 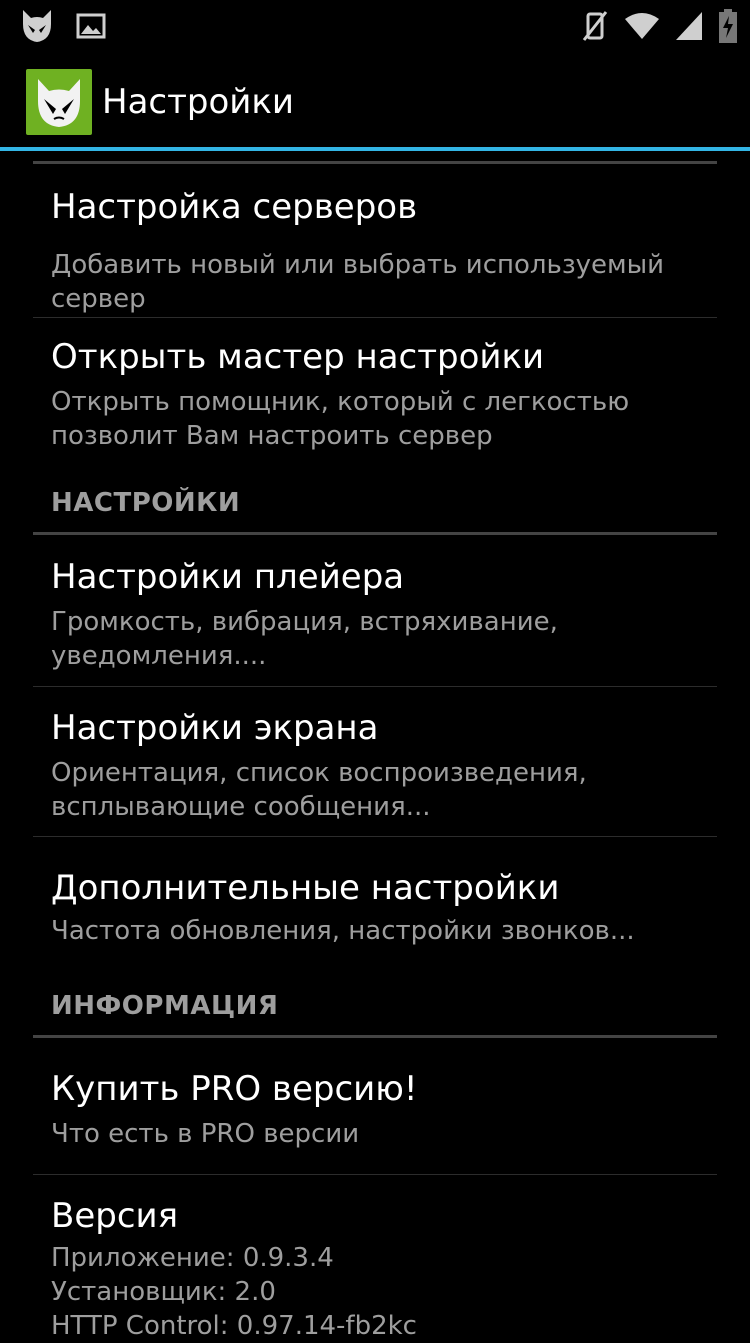 What do you see at coordinates (305, 888) in the screenshot?
I see `pref-title: Дополнительные настройки` at bounding box center [305, 888].